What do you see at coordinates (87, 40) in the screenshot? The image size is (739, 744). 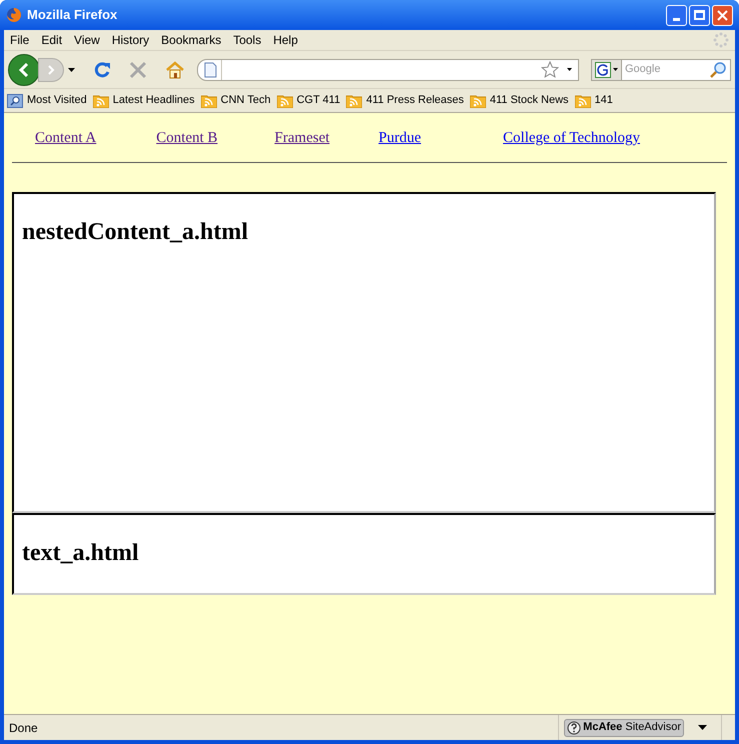 I see `menu-item: View` at bounding box center [87, 40].